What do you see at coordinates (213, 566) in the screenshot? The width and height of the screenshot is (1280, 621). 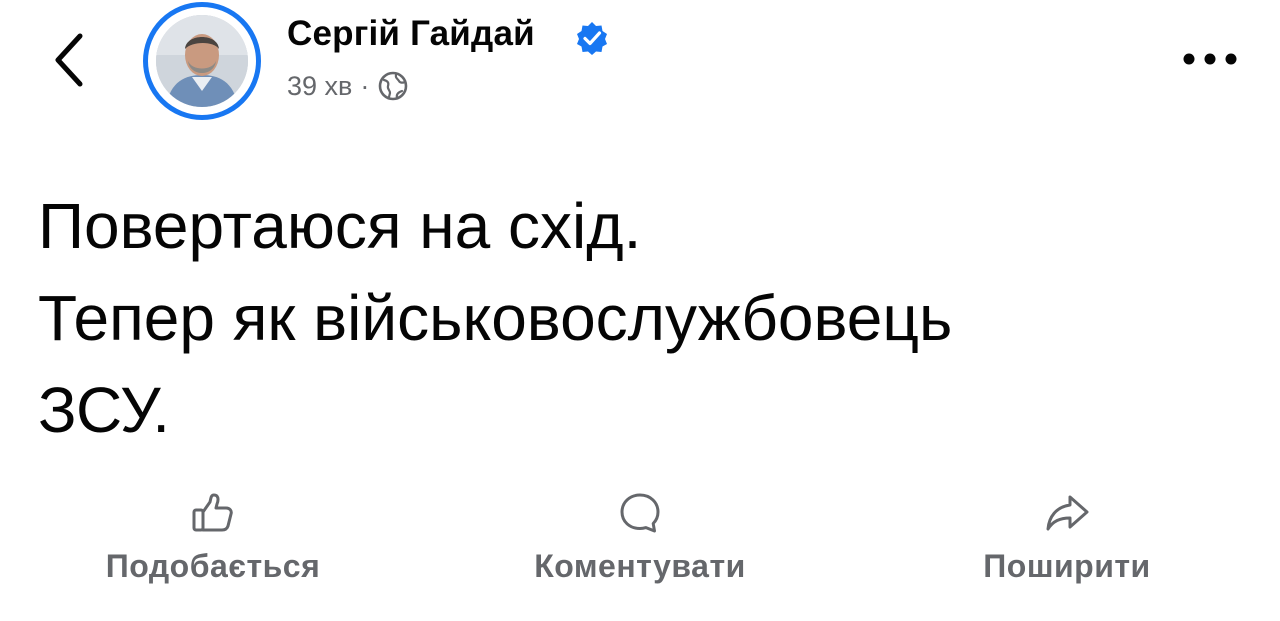 I see `like-label: Подобається` at bounding box center [213, 566].